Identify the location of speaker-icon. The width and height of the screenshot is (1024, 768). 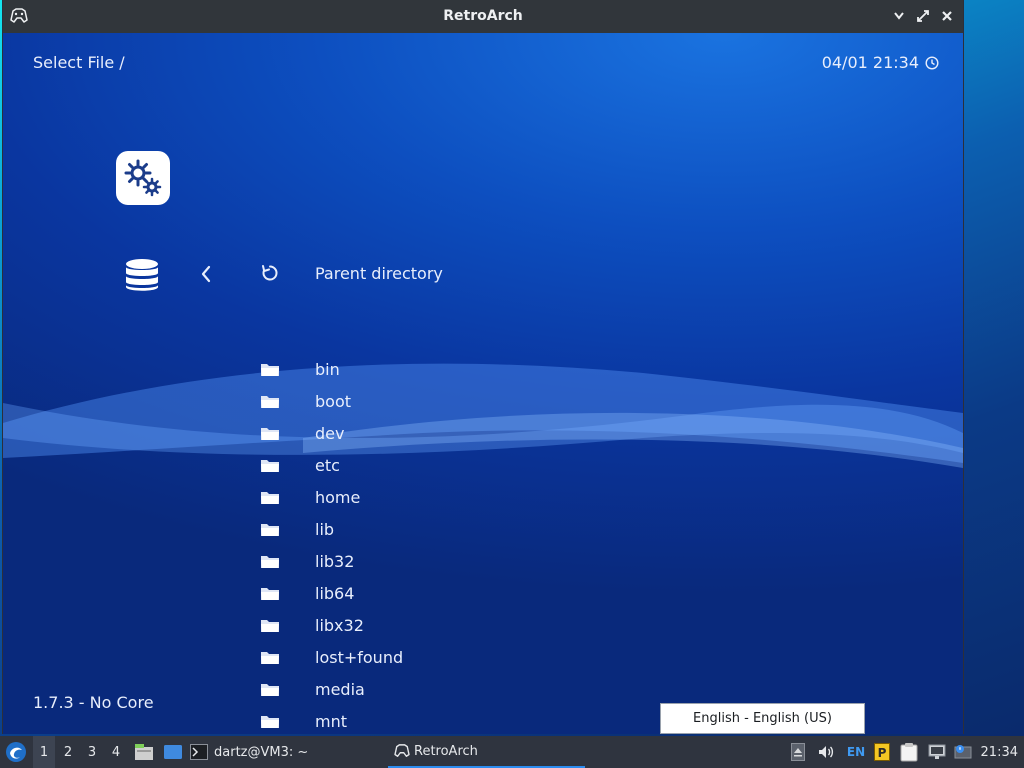
(826, 752).